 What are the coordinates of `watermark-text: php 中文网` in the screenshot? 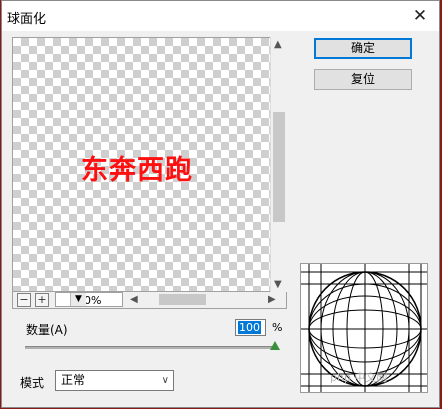 It's located at (359, 377).